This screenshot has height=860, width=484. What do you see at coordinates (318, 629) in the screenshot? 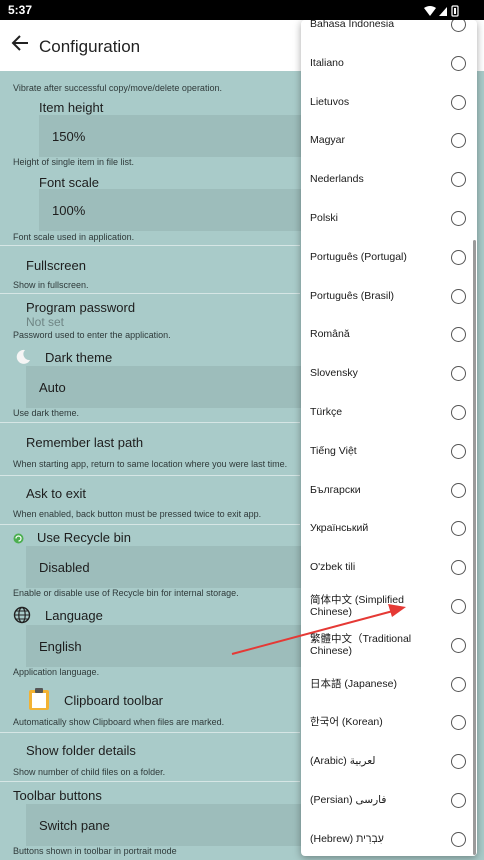
I see `annotation-arrow` at bounding box center [318, 629].